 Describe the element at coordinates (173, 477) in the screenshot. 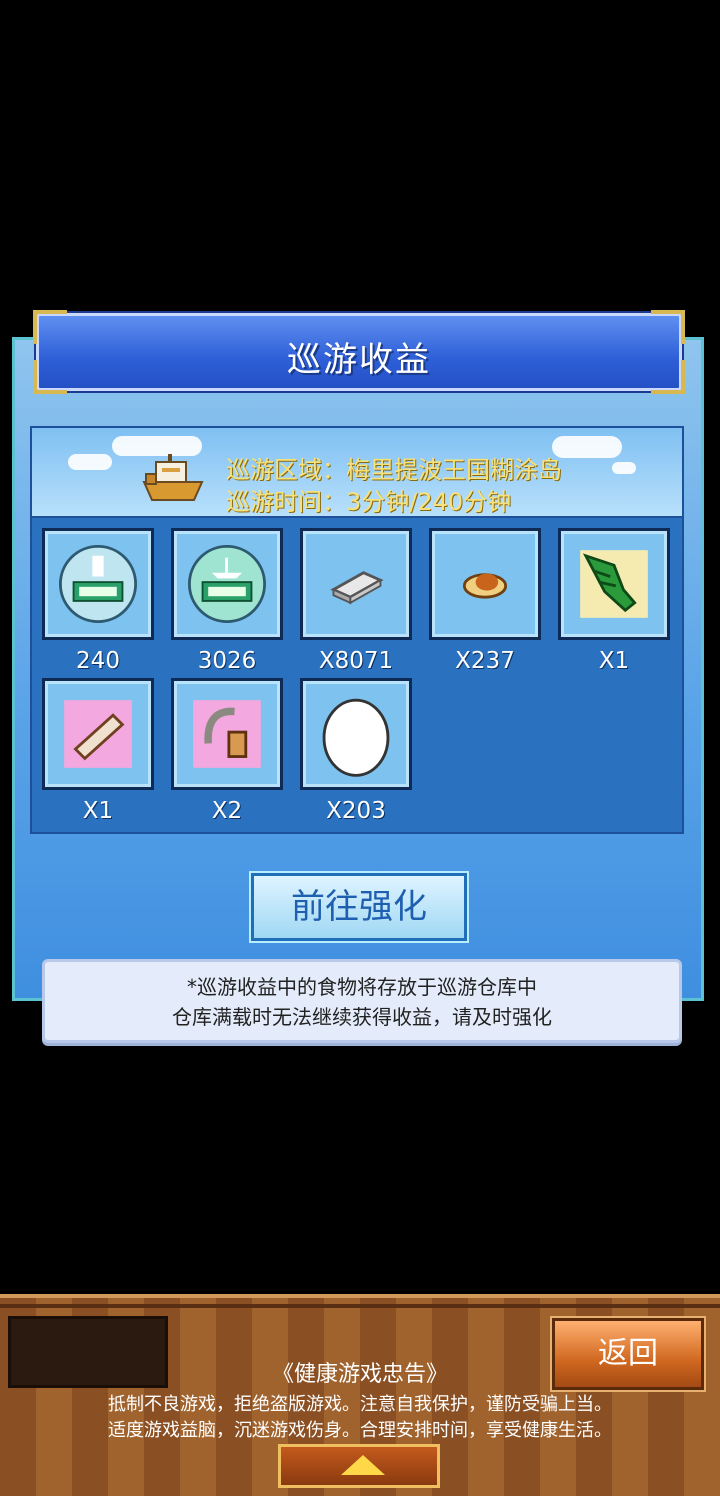

I see `cruise-ship-icon` at that location.